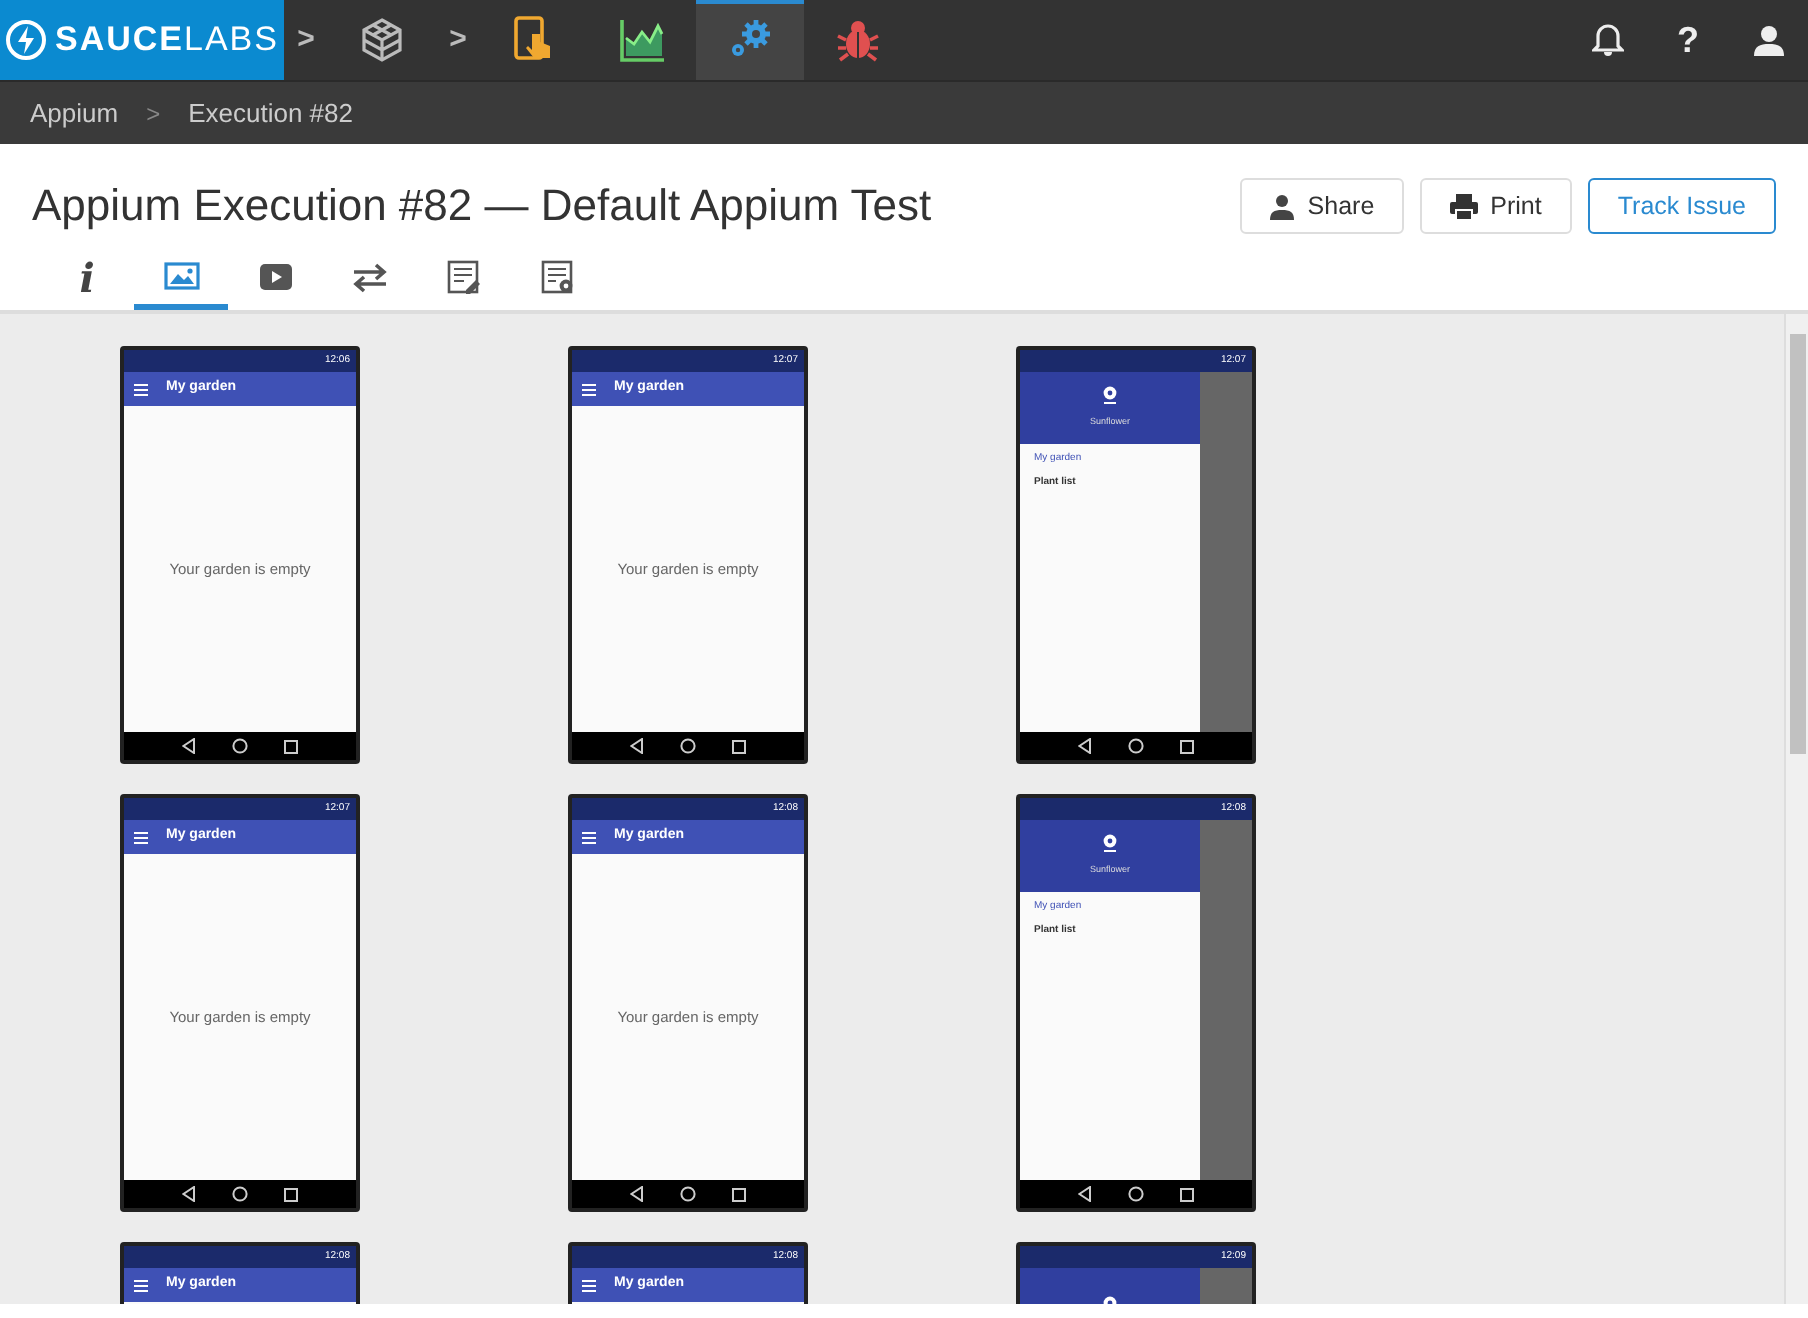 Image resolution: width=1808 pixels, height=1318 pixels. What do you see at coordinates (858, 40) in the screenshot?
I see `bug-icon` at bounding box center [858, 40].